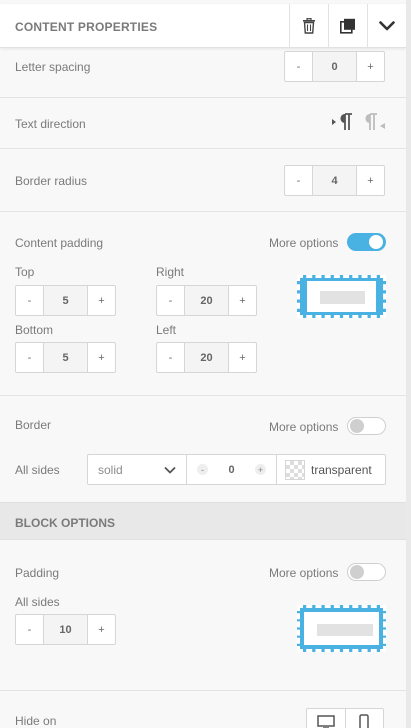 The height and width of the screenshot is (728, 411). What do you see at coordinates (304, 243) in the screenshot?
I see `content-padding-more-options-label: More options` at bounding box center [304, 243].